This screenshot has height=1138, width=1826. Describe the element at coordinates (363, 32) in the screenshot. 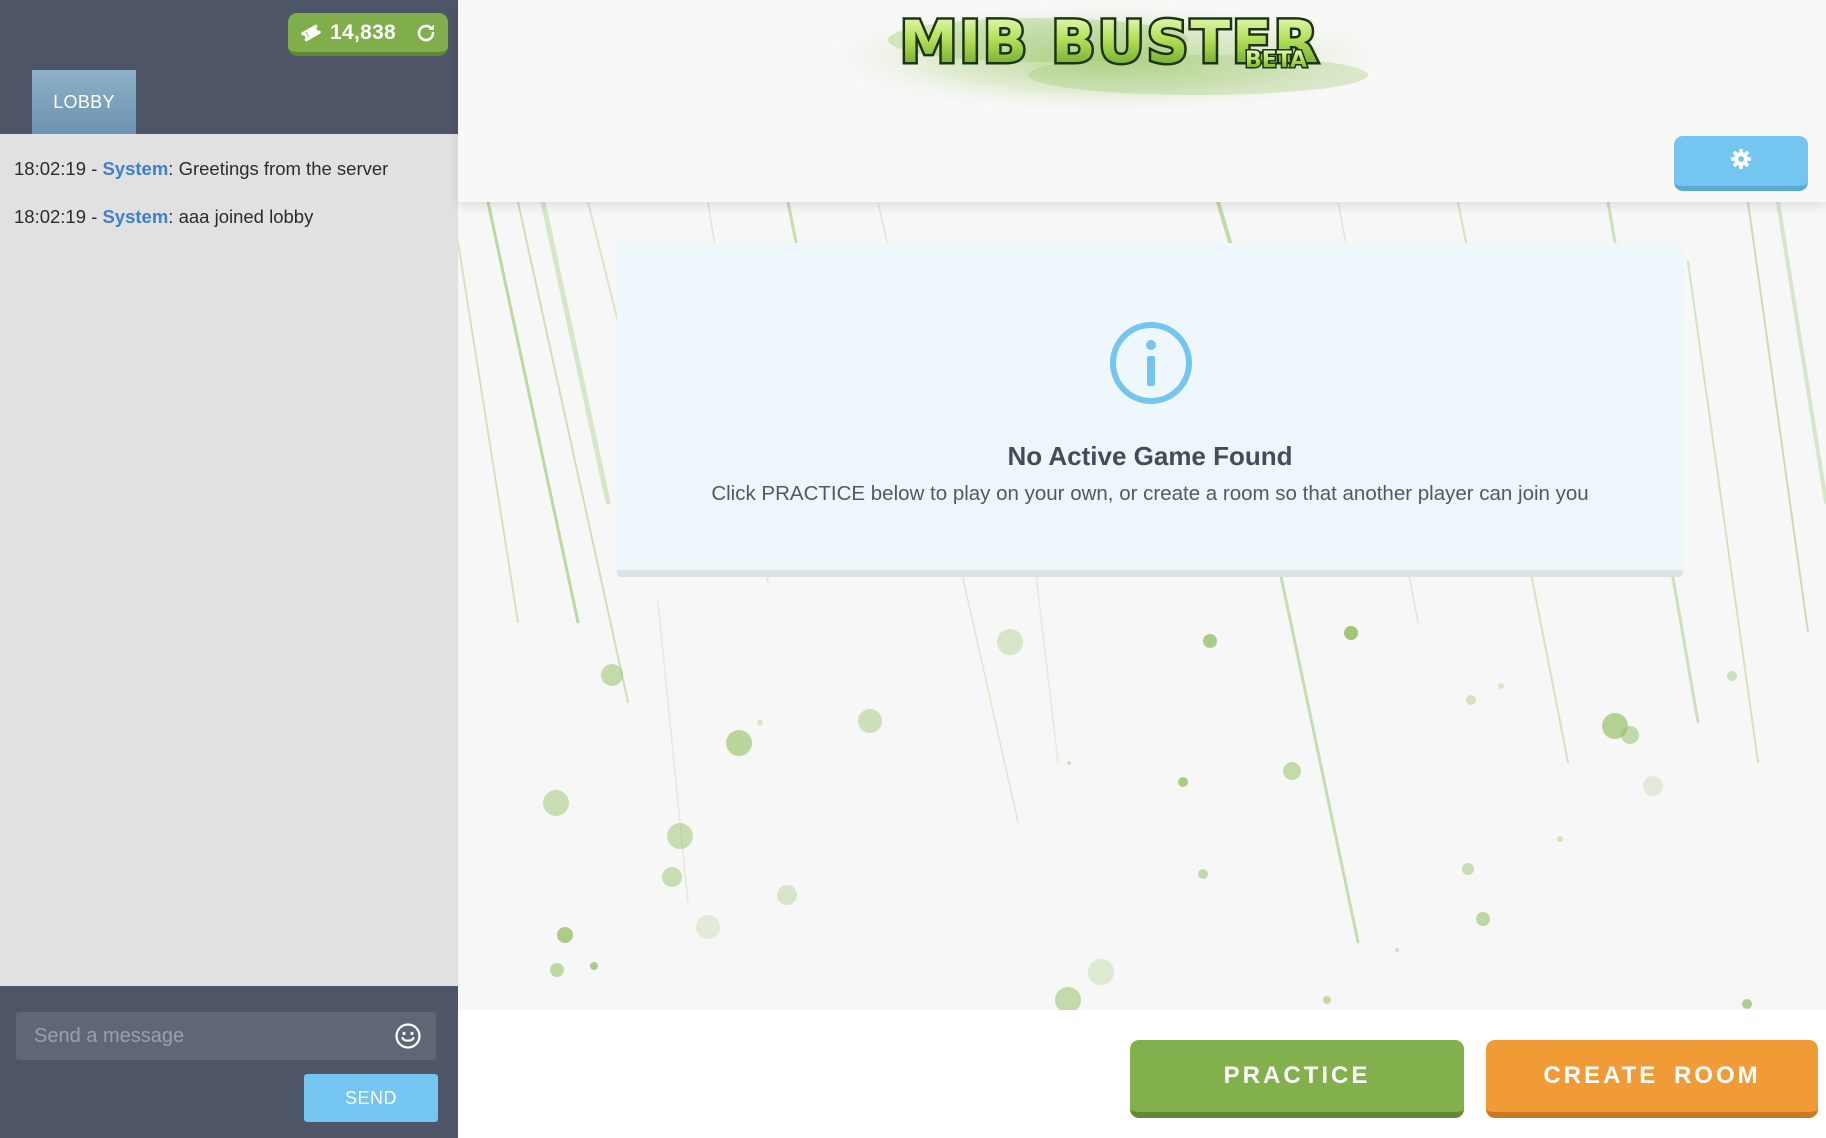

I see `coins-value: 14,838` at that location.